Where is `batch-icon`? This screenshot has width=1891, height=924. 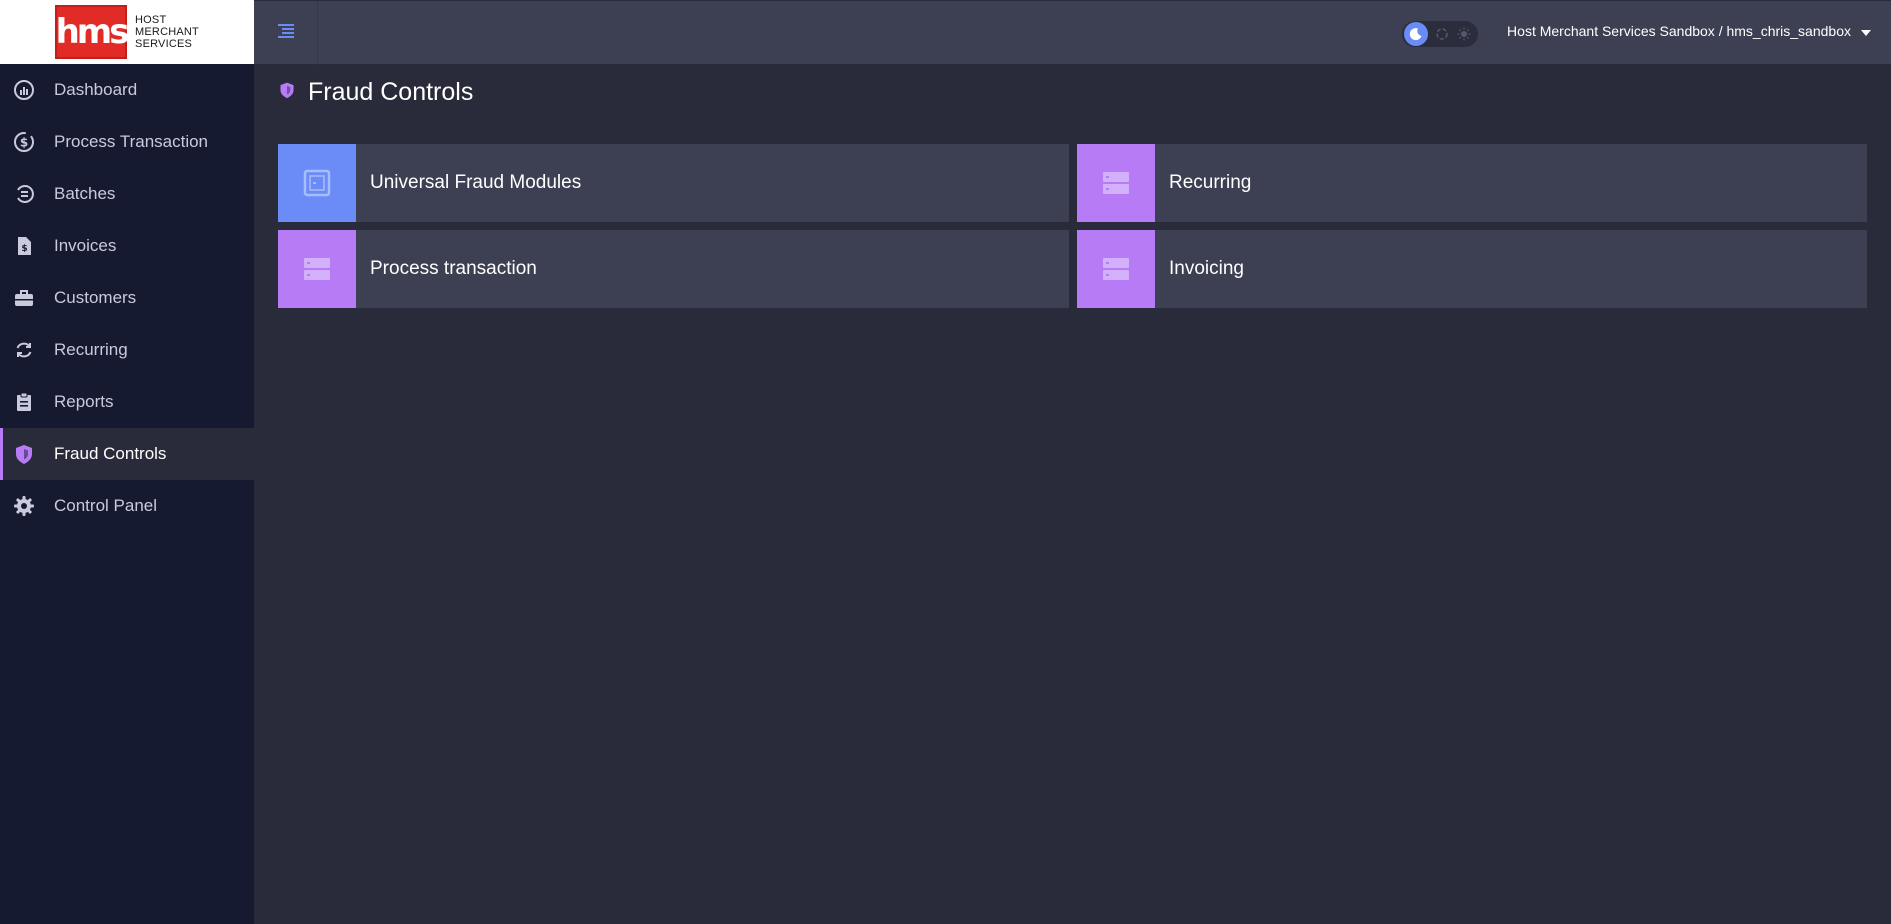 batch-icon is located at coordinates (24, 194).